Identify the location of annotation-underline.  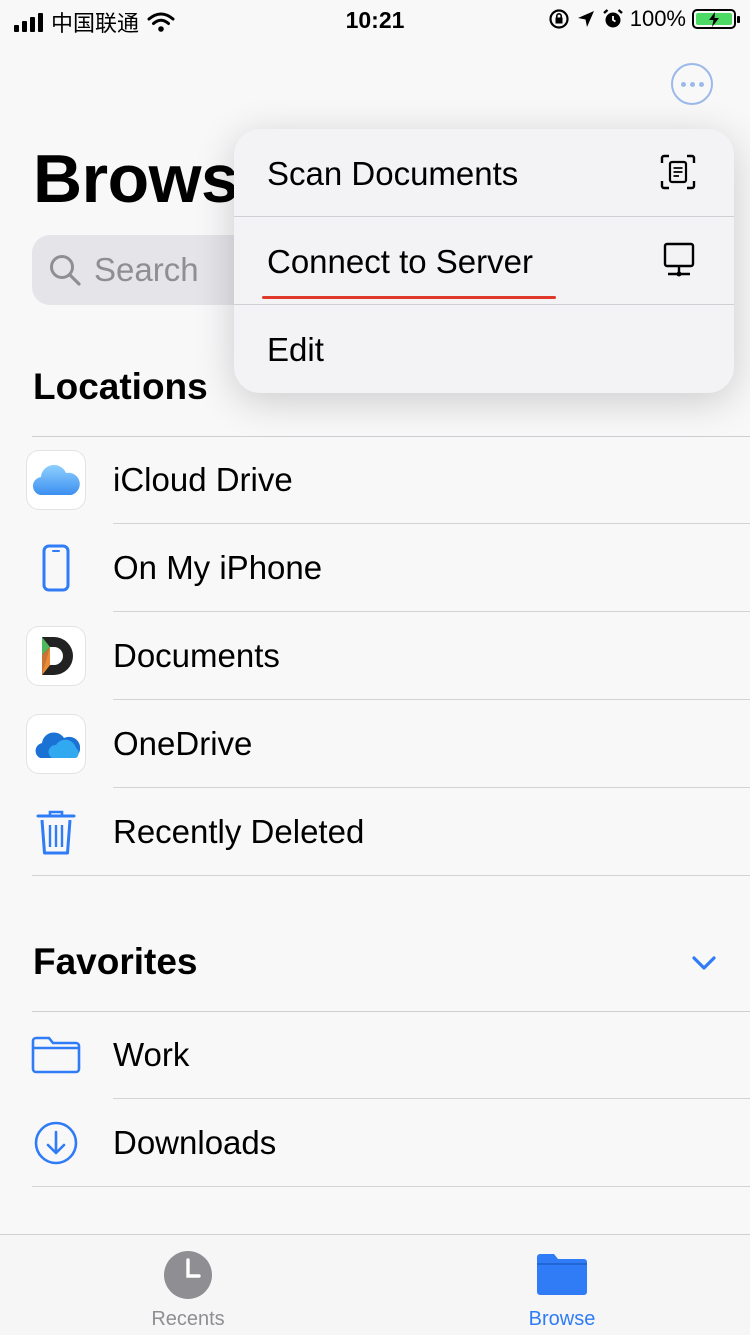
(409, 297).